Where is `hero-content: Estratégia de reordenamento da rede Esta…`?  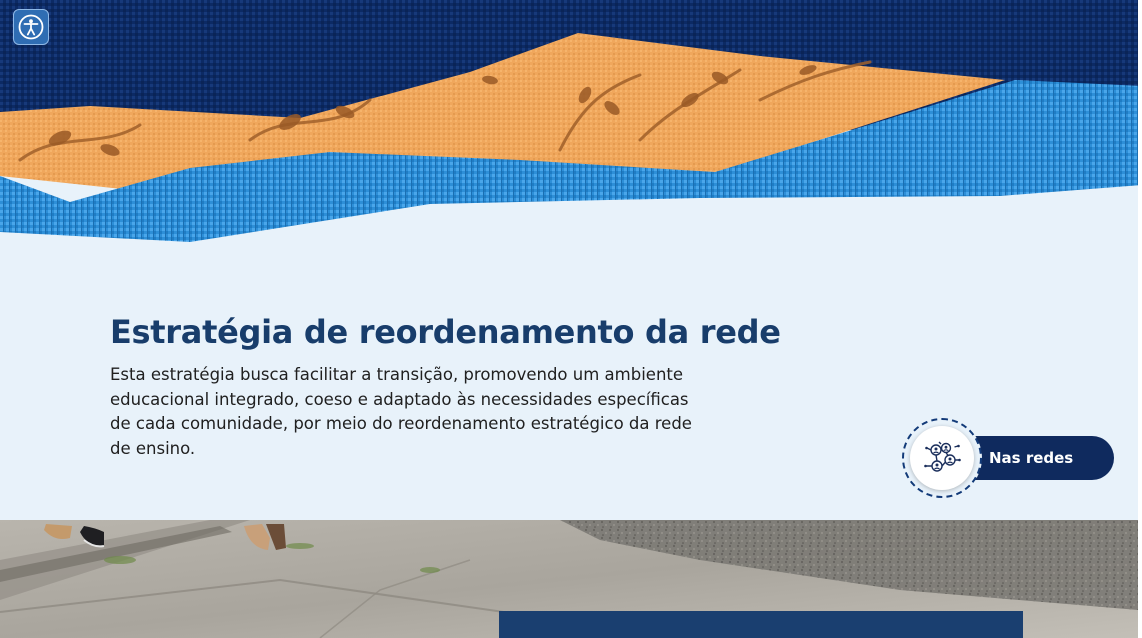
hero-content: Estratégia de reordenamento da rede Esta… is located at coordinates (445, 386).